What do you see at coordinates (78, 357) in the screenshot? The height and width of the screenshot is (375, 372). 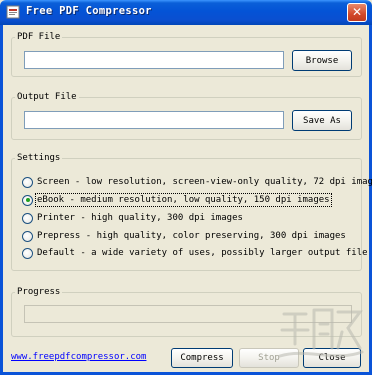 I see `website-link: www.freepdfcompressor.com` at bounding box center [78, 357].